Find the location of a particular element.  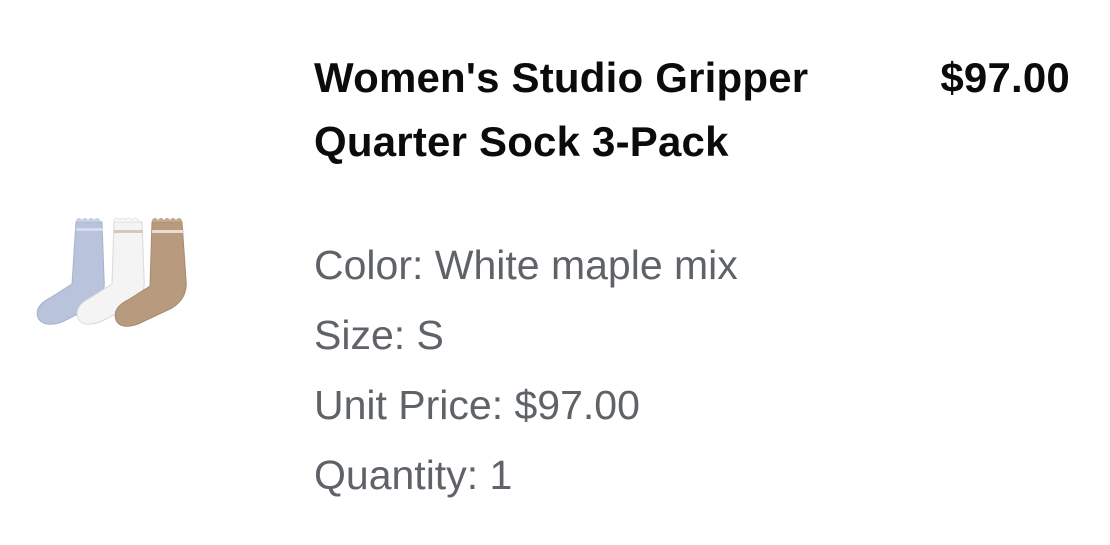

detail-size: Size: S is located at coordinates (379, 335).